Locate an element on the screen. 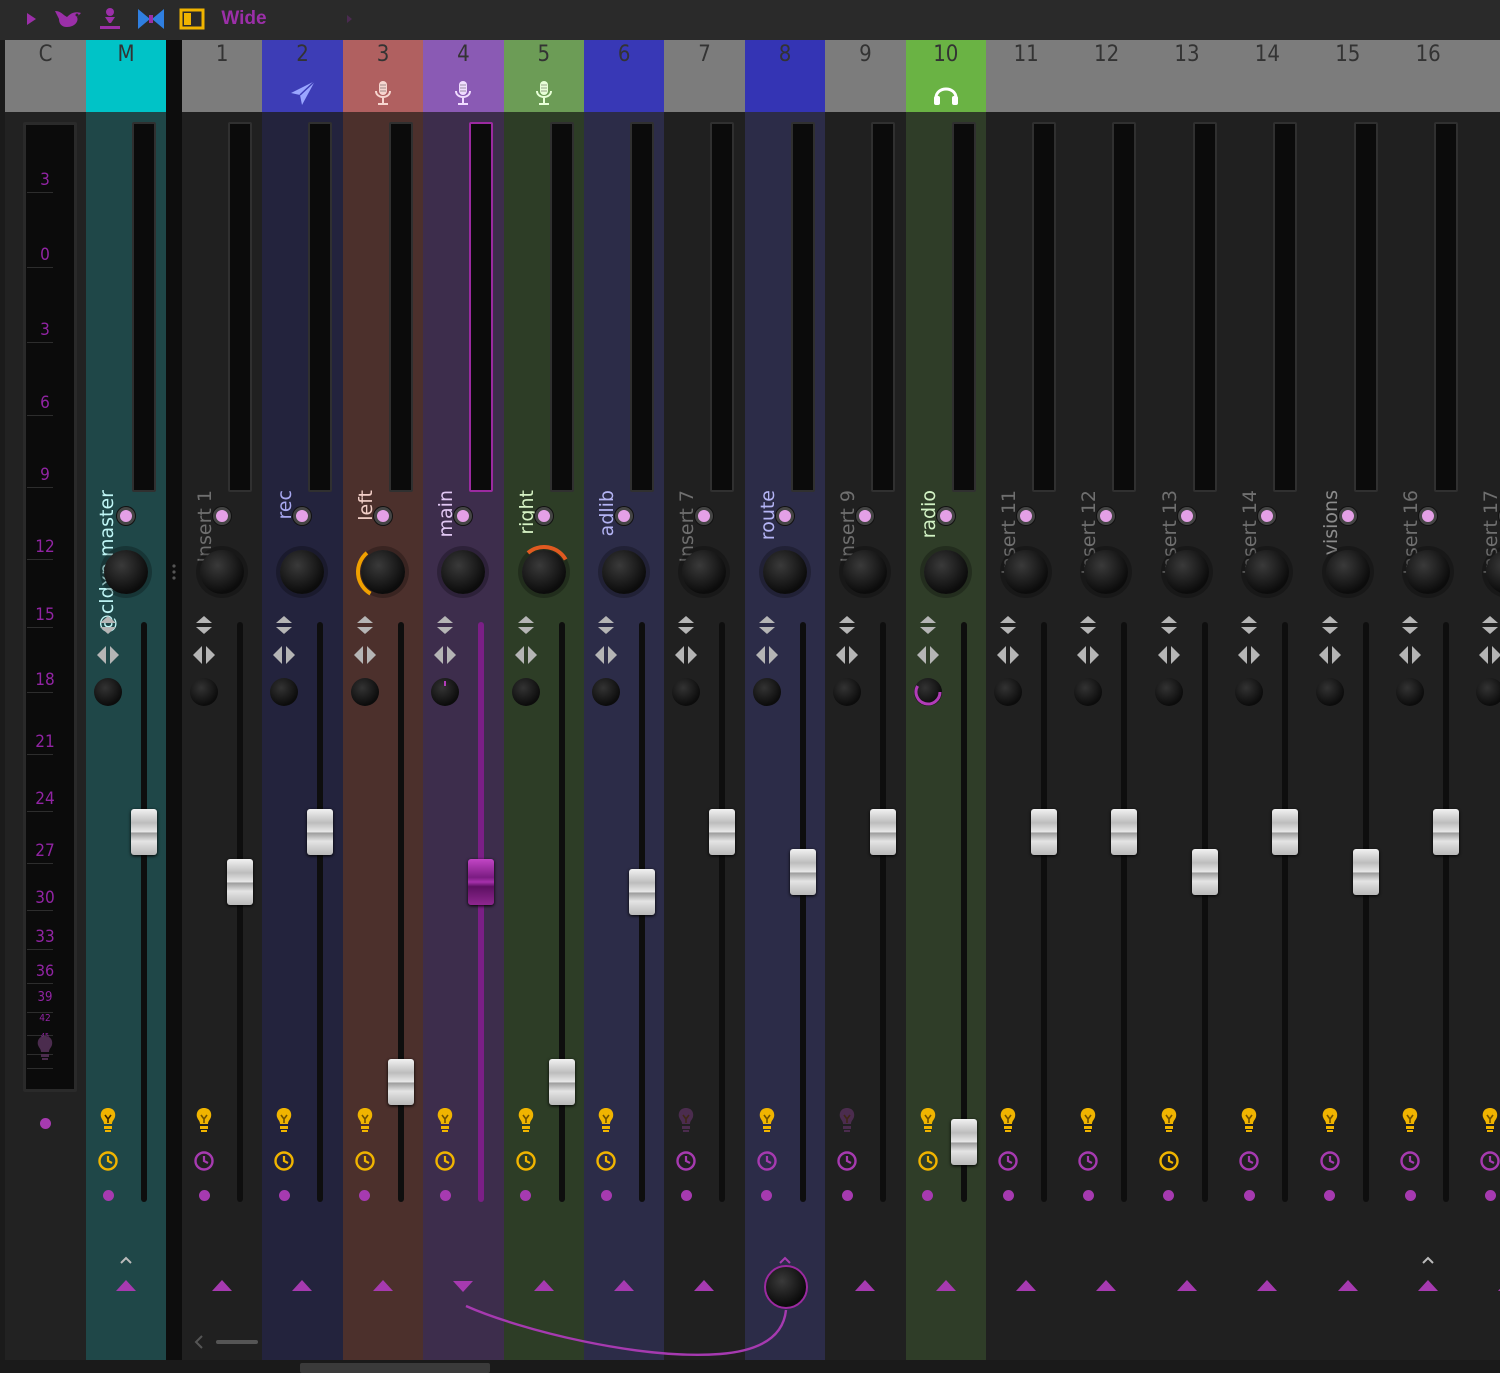  strip-header: 2 is located at coordinates (302, 76).